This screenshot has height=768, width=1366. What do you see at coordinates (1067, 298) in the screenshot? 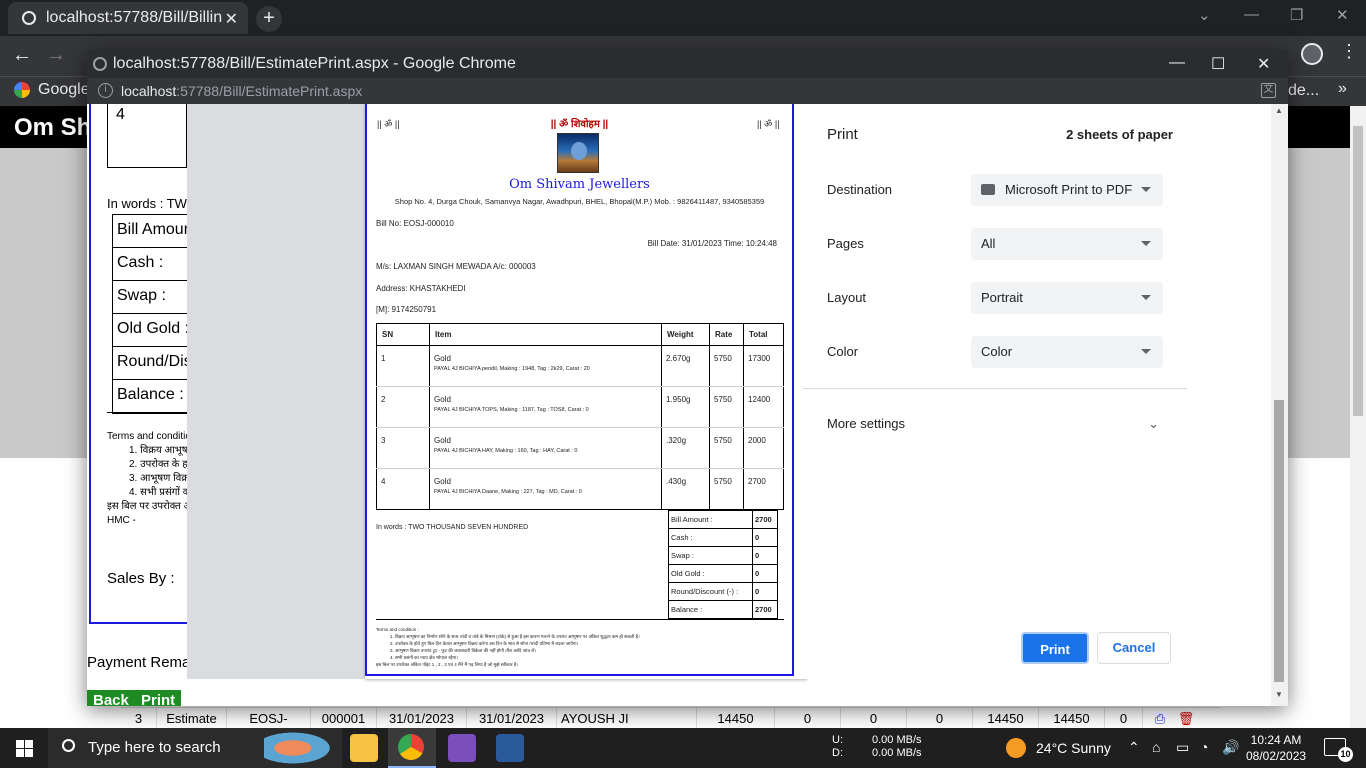
I see `layout-select: Portrait` at bounding box center [1067, 298].